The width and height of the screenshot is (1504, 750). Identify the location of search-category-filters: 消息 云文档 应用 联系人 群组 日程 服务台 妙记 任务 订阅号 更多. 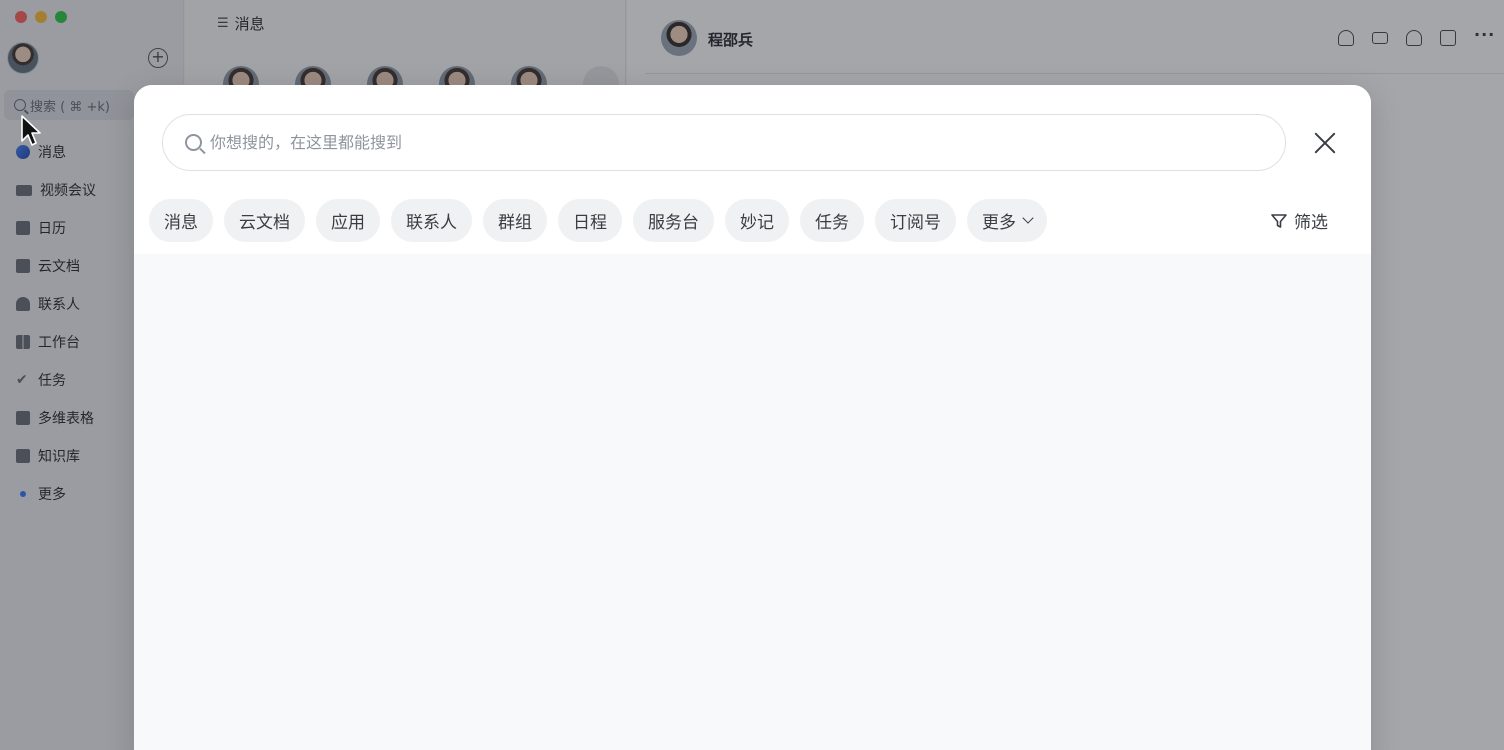
(598, 220).